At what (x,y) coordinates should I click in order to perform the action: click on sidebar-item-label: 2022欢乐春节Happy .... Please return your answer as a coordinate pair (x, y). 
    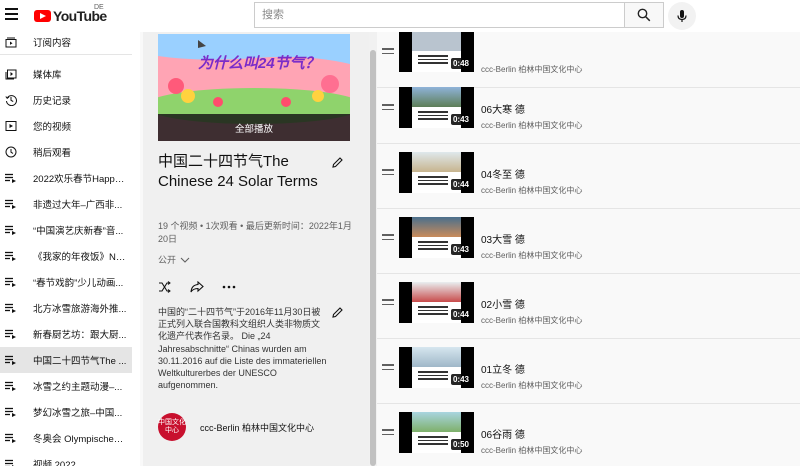
    Looking at the image, I should click on (80, 179).